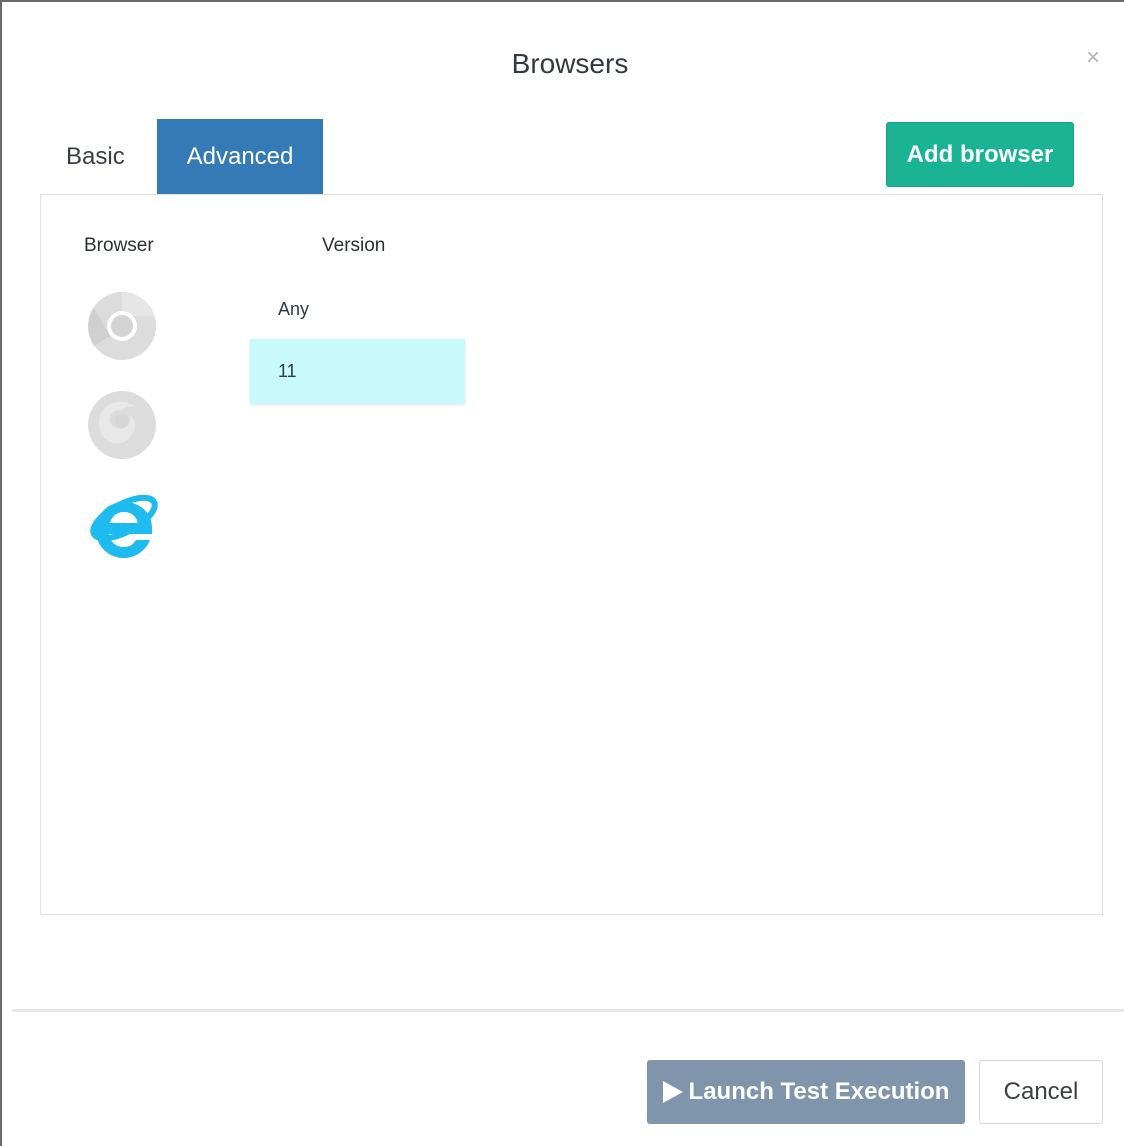 The image size is (1124, 1146). Describe the element at coordinates (97, 157) in the screenshot. I see `tab-basic: Basic` at that location.